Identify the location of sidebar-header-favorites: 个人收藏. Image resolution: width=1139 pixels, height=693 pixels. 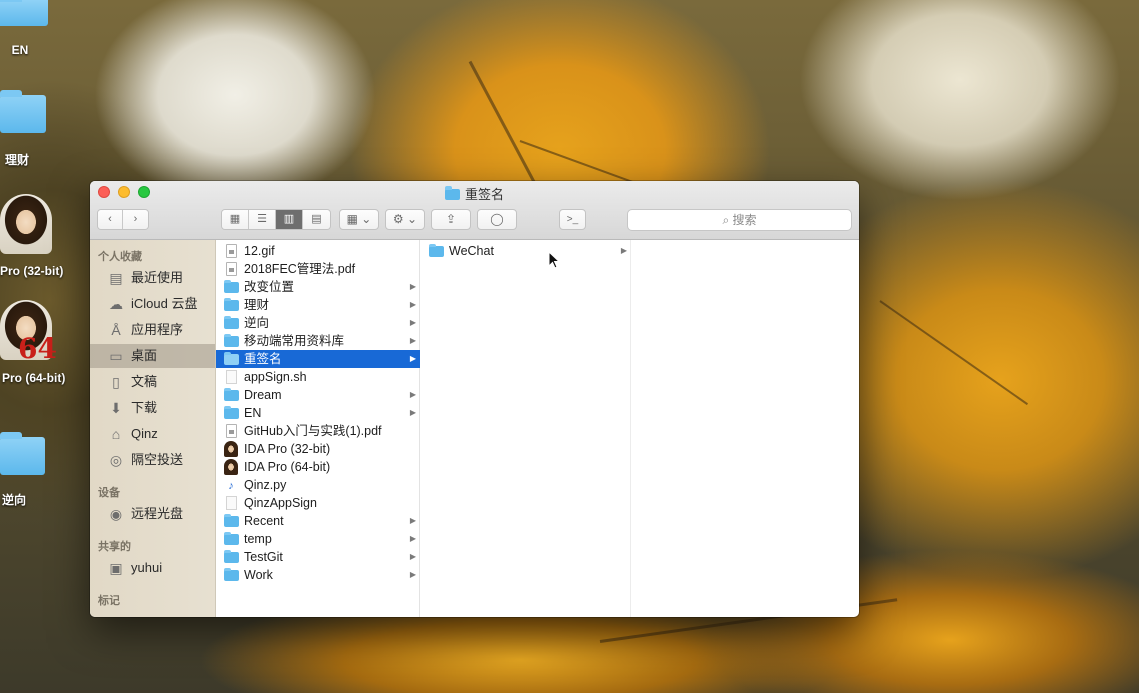
(120, 257).